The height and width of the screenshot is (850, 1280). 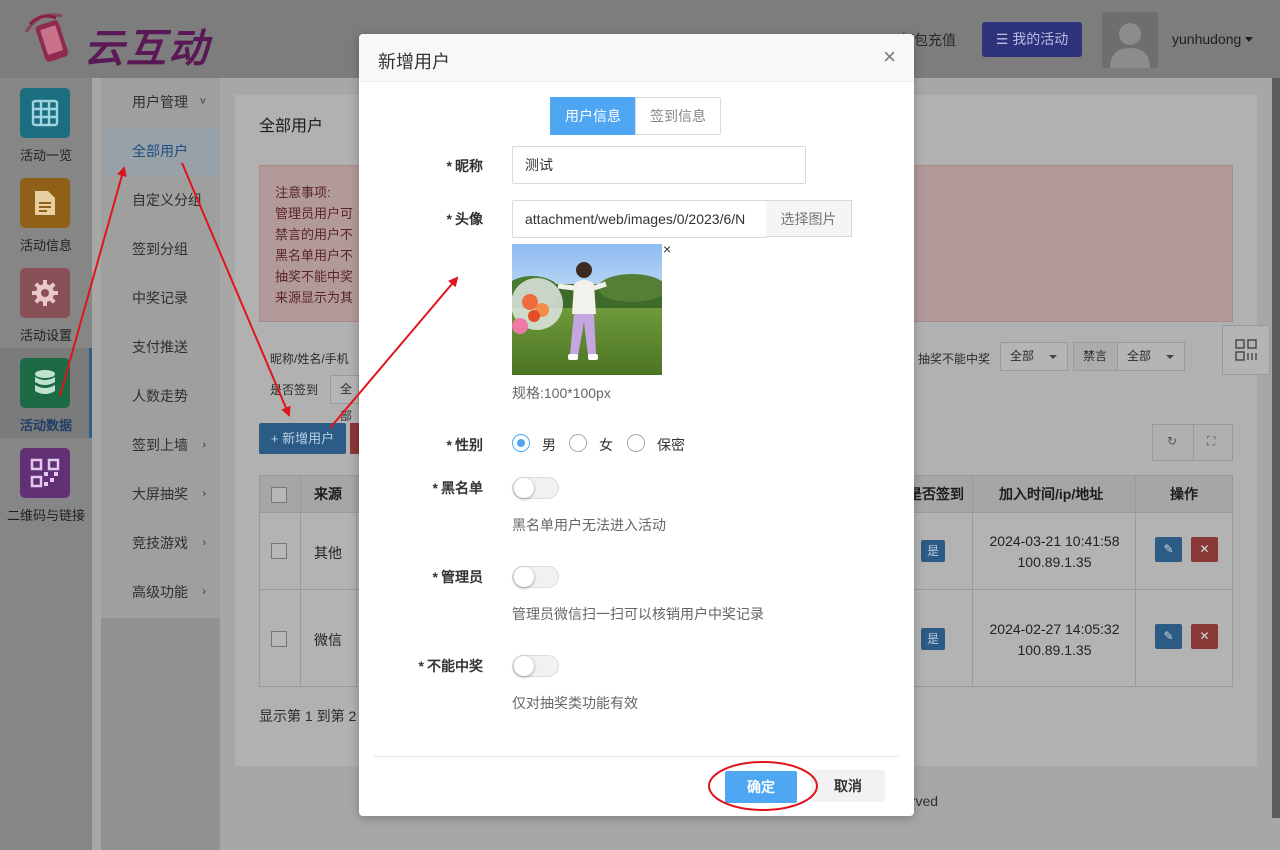 I want to click on chevron-down-icon: ˅, so click(x=202, y=102).